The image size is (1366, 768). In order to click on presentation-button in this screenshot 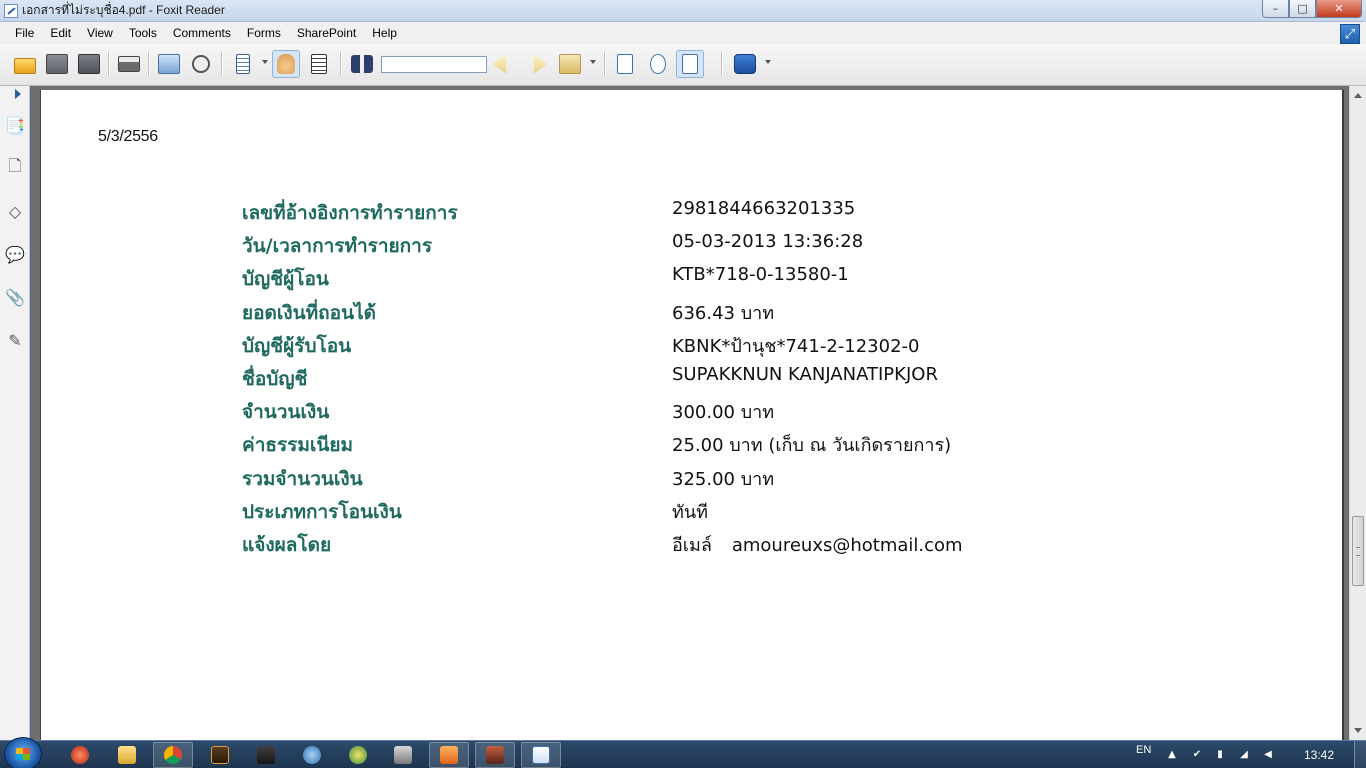, I will do `click(169, 64)`.